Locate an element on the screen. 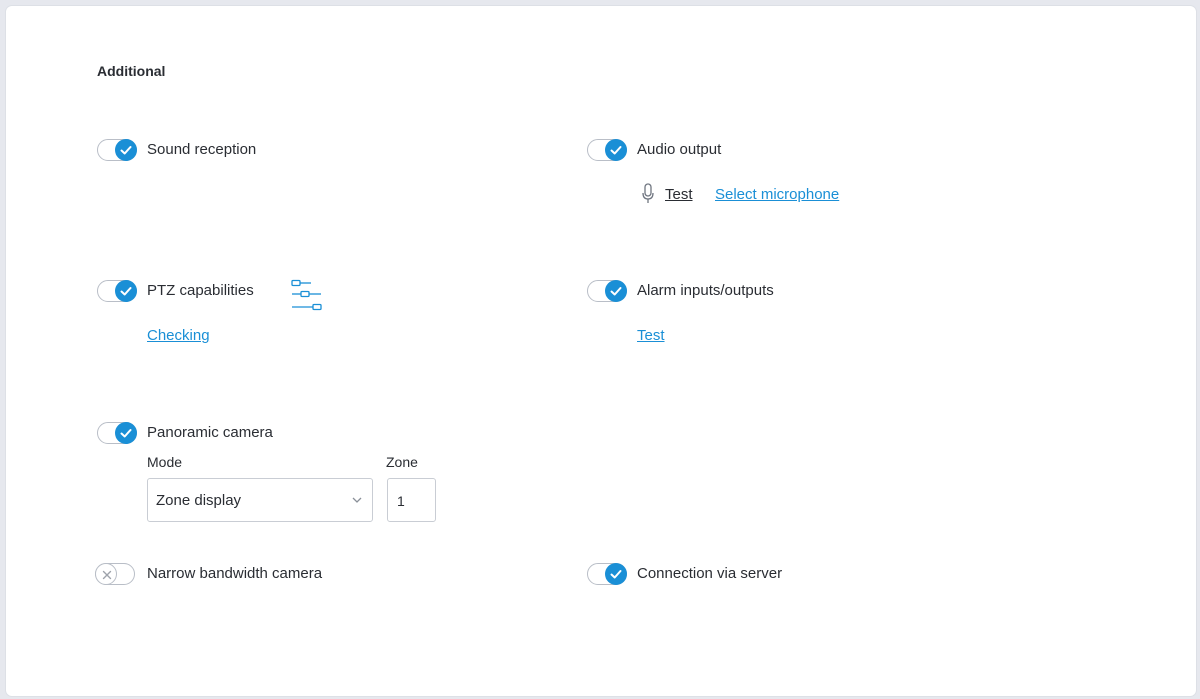 This screenshot has height=699, width=1200. audio-output-toggle is located at coordinates (607, 150).